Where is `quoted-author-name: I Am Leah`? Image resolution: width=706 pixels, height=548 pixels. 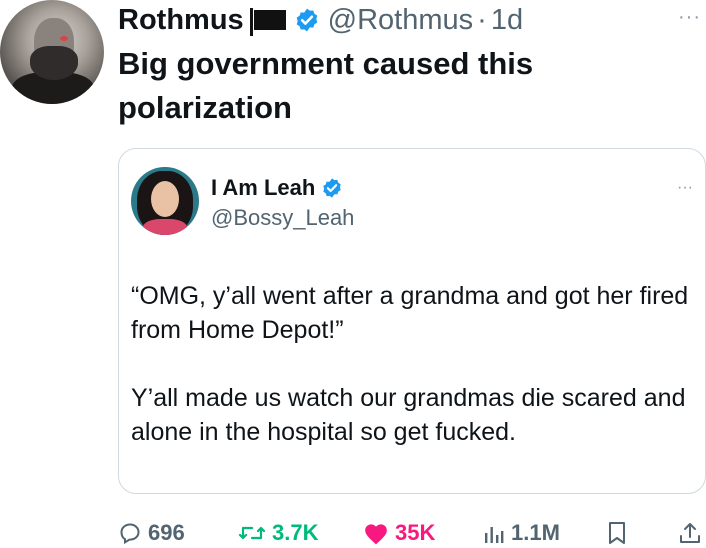
quoted-author-name: I Am Leah is located at coordinates (263, 188).